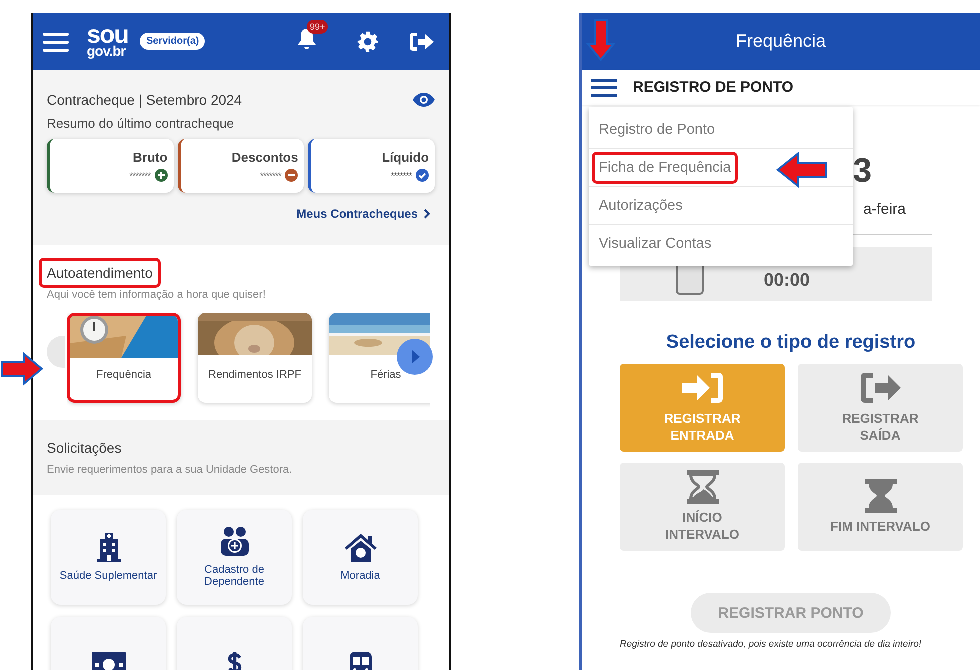 Image resolution: width=980 pixels, height=670 pixels. Describe the element at coordinates (317, 27) in the screenshot. I see `notification-badge: 99+` at that location.